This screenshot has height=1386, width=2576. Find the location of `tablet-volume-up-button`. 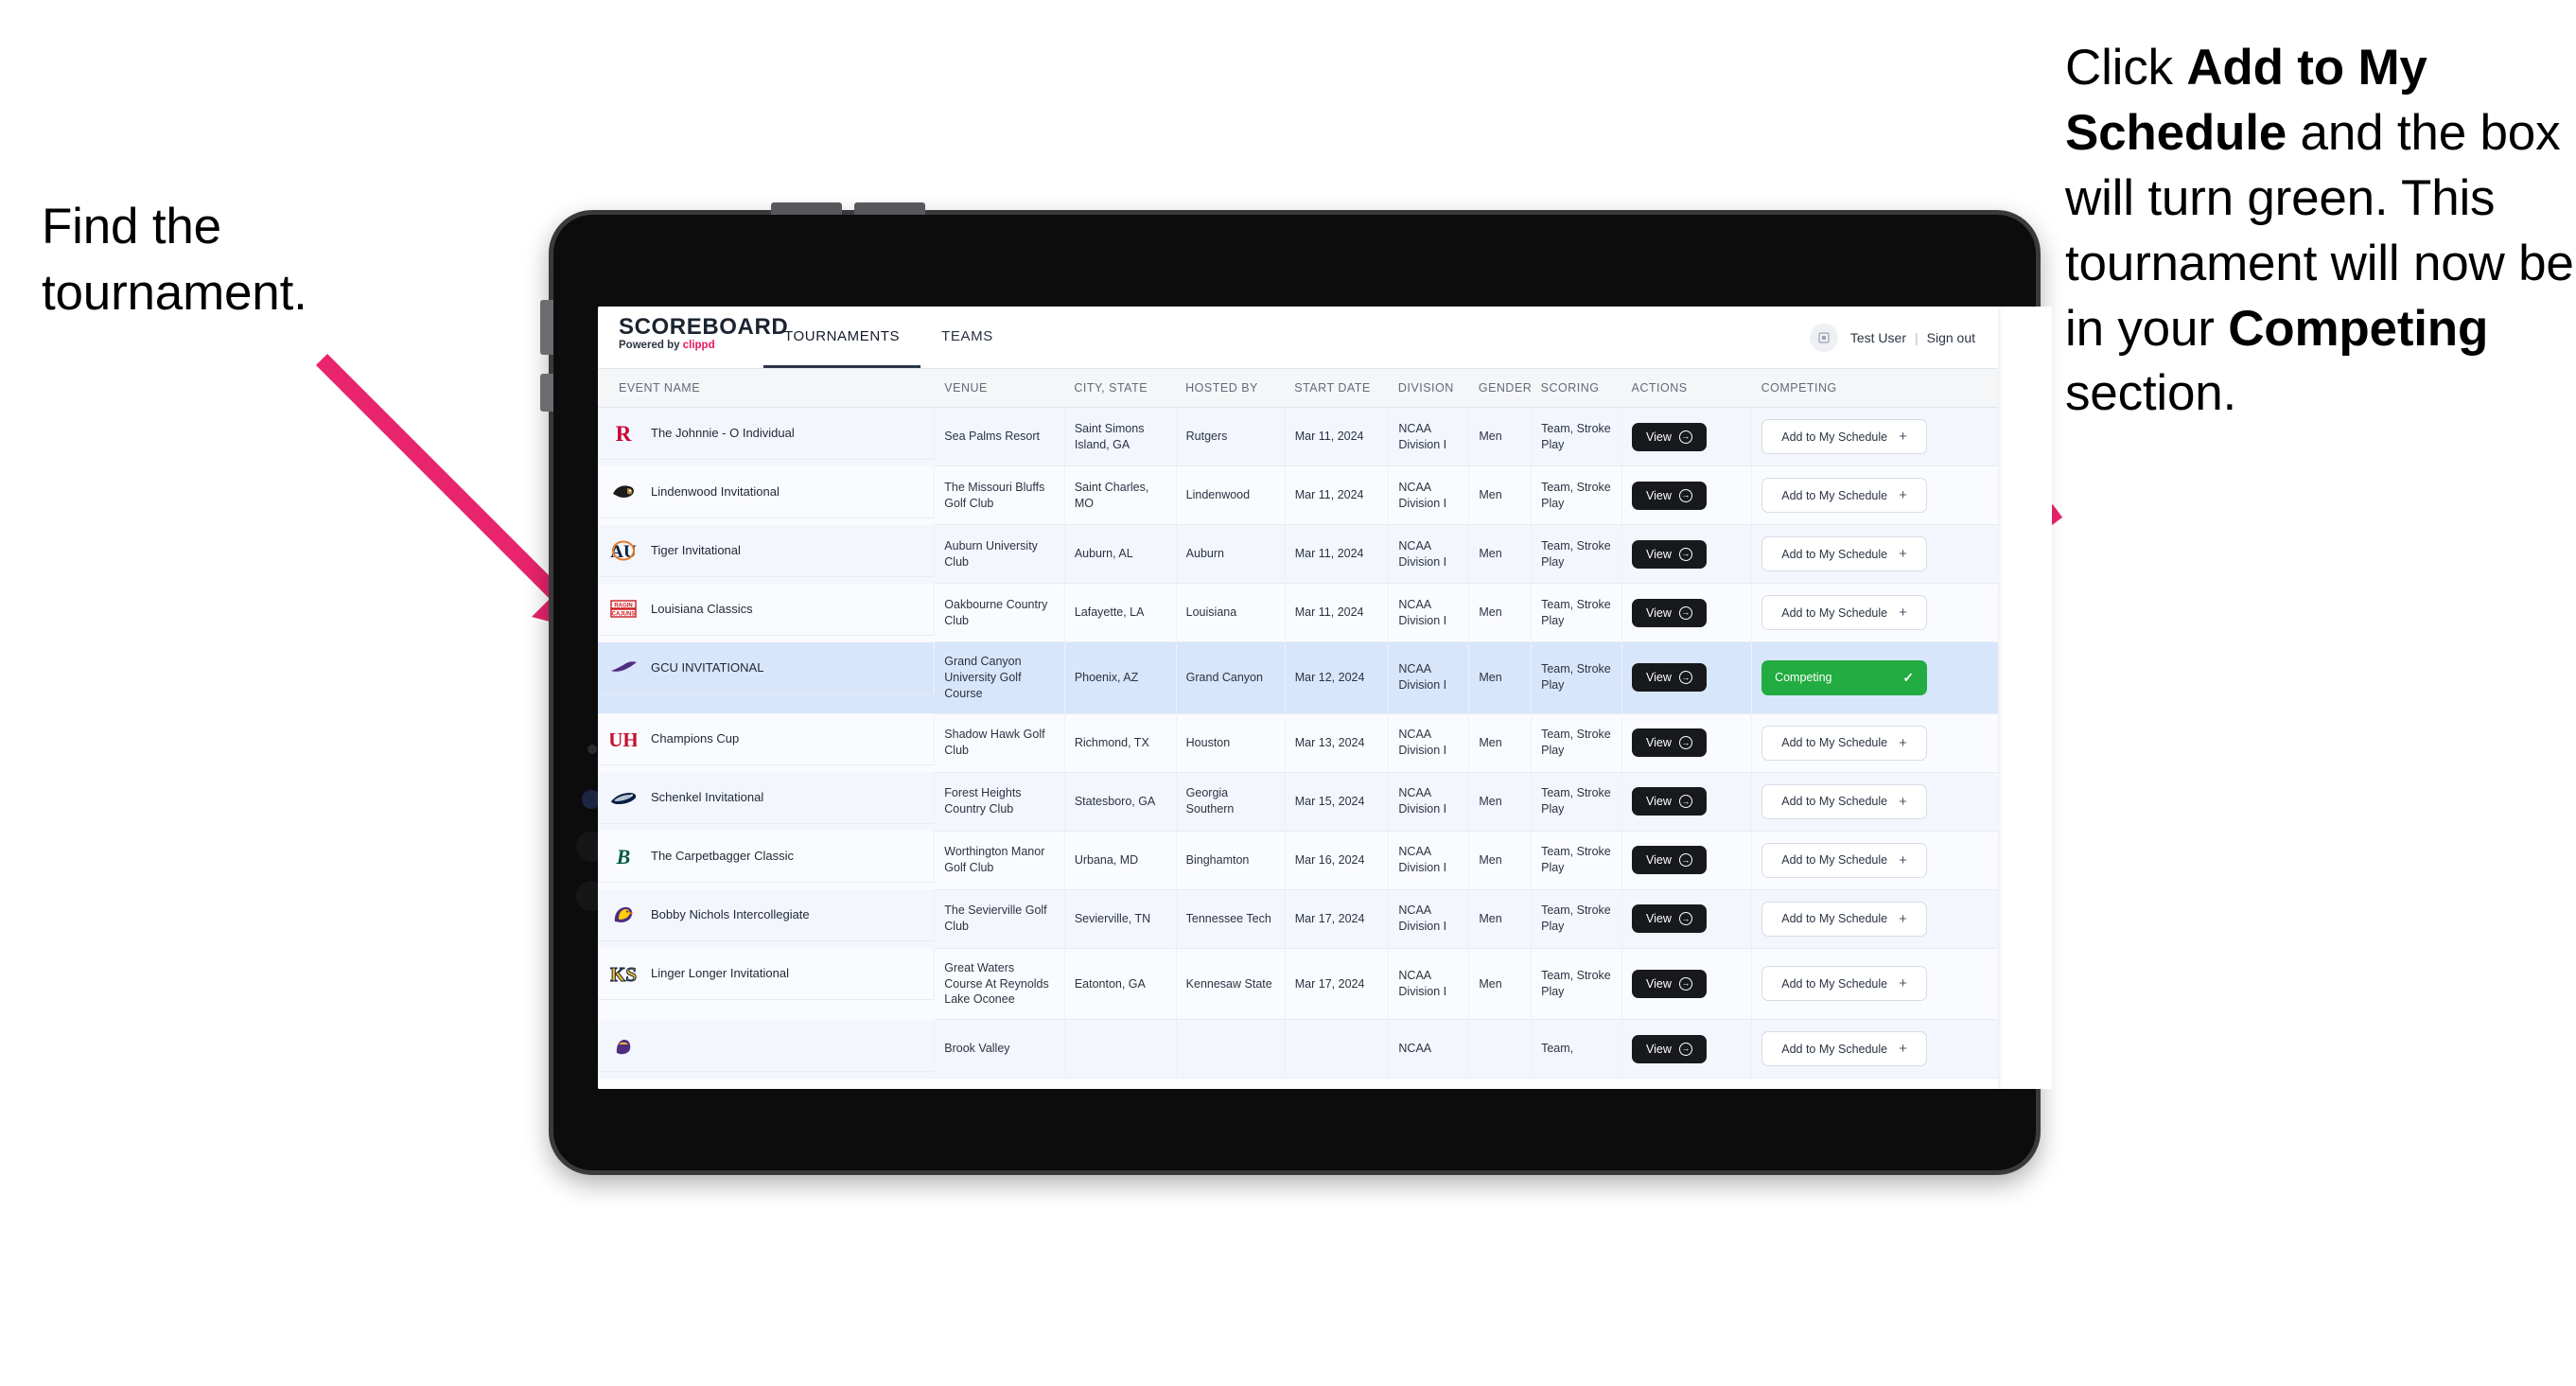

tablet-volume-up-button is located at coordinates (546, 327).